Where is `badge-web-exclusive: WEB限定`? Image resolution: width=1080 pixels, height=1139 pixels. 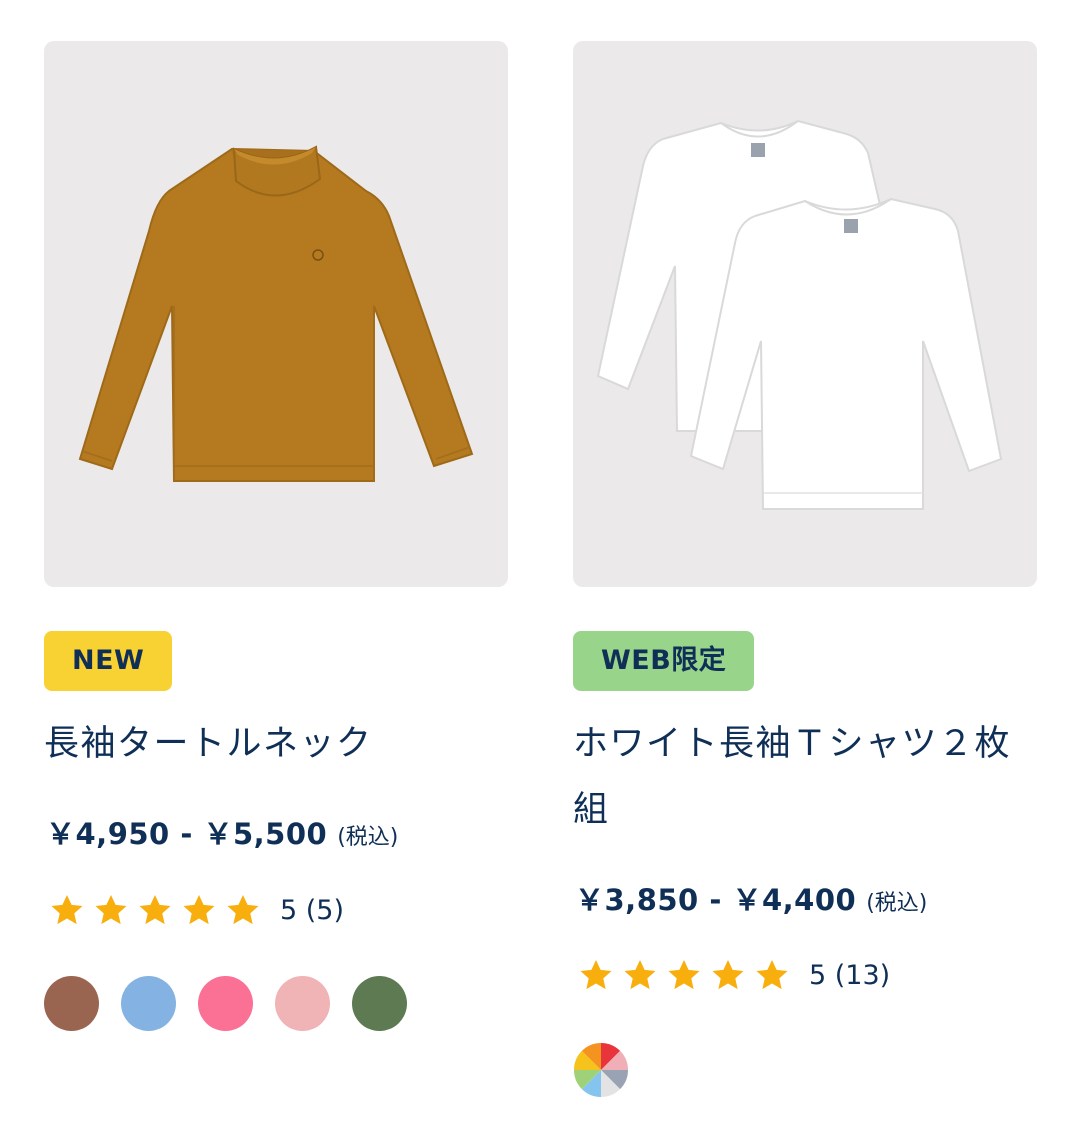 badge-web-exclusive: WEB限定 is located at coordinates (664, 661).